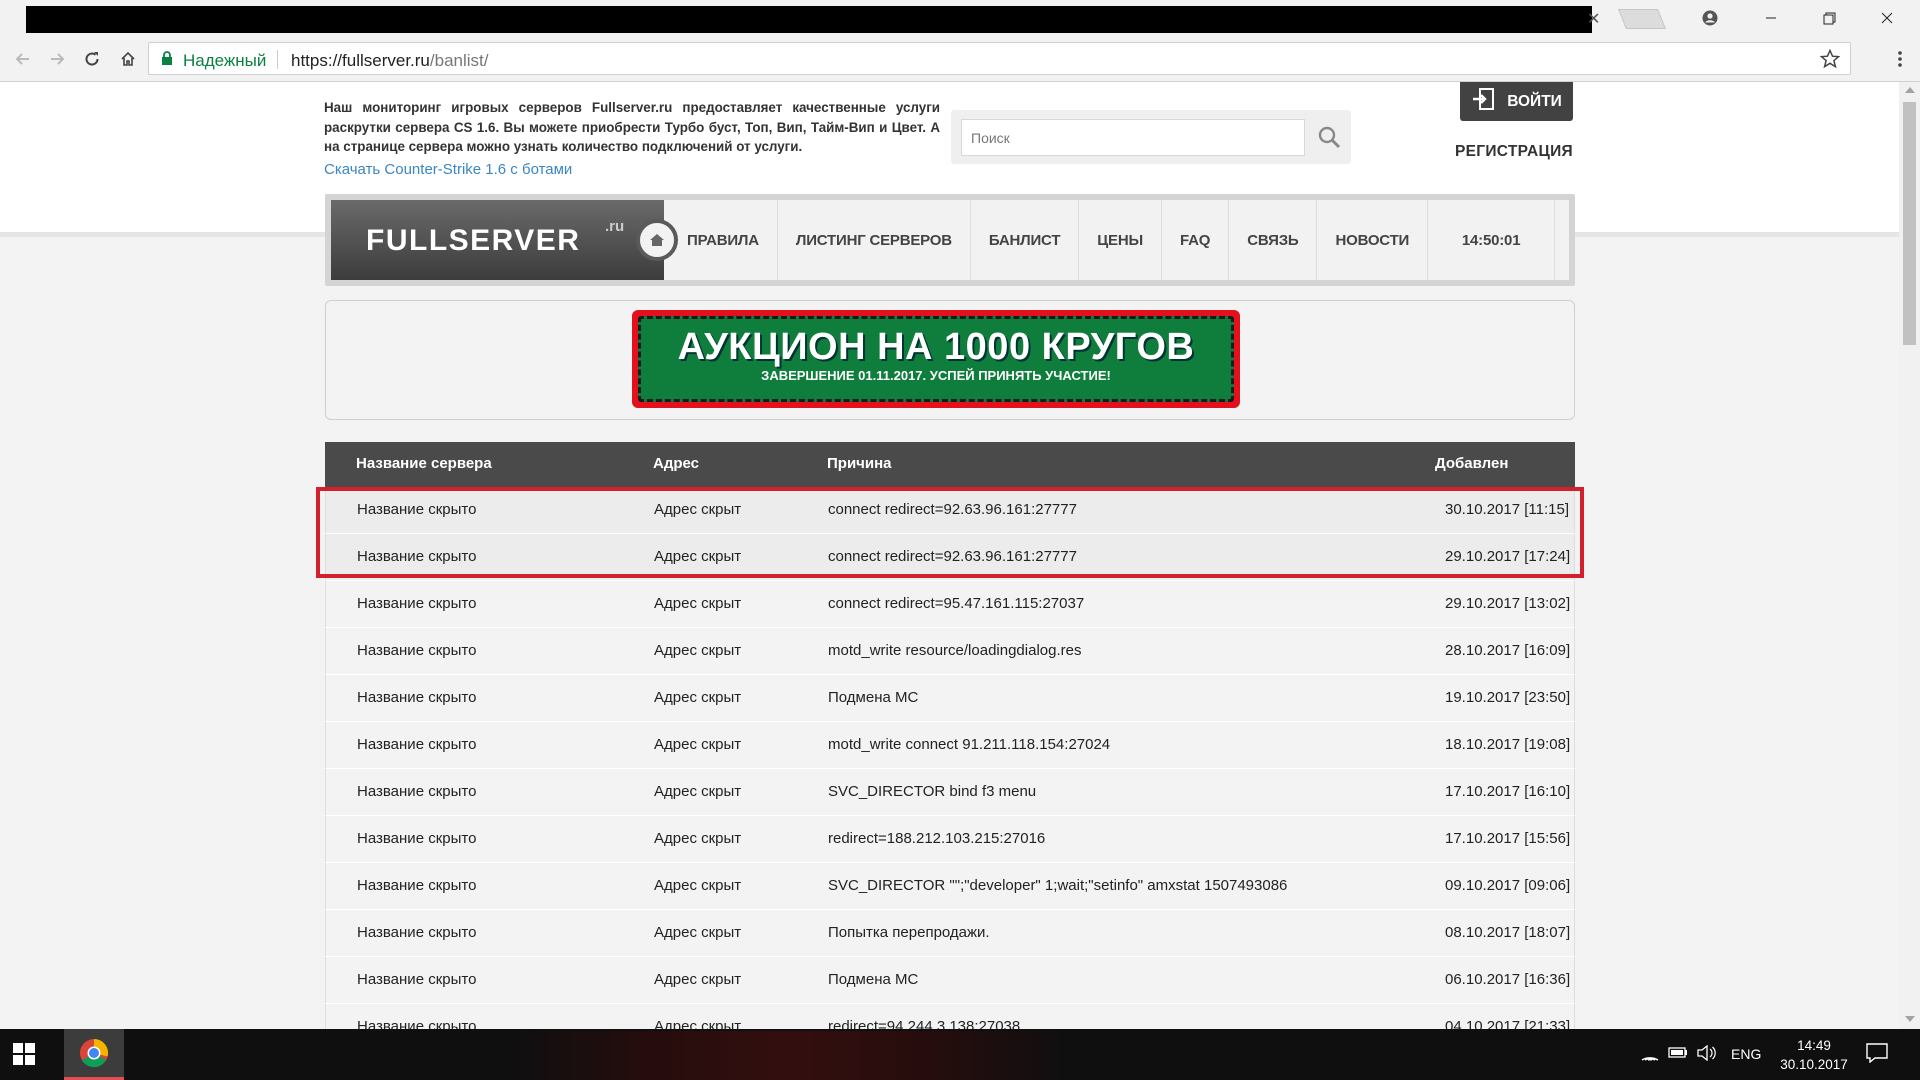 The image size is (1920, 1080). What do you see at coordinates (1133, 137) in the screenshot?
I see `search-input` at bounding box center [1133, 137].